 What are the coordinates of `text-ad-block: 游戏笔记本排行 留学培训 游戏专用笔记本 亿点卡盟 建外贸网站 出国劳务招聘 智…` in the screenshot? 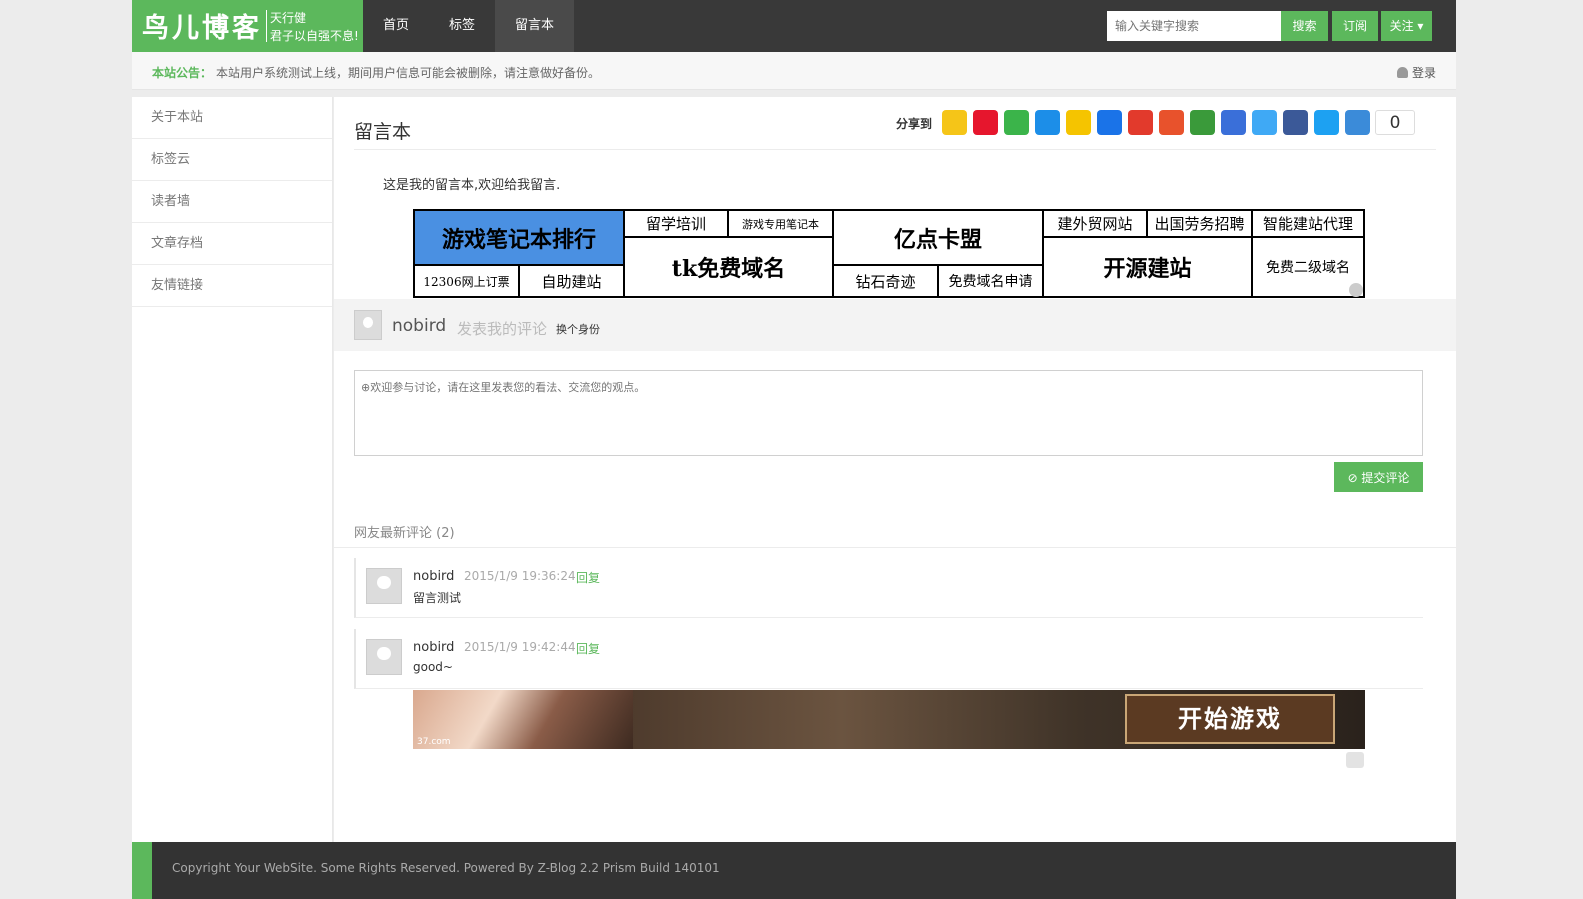 It's located at (889, 253).